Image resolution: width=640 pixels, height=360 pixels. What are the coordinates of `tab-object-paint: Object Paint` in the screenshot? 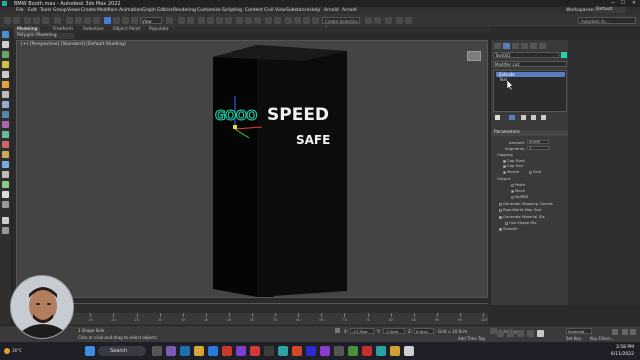 It's located at (126, 30).